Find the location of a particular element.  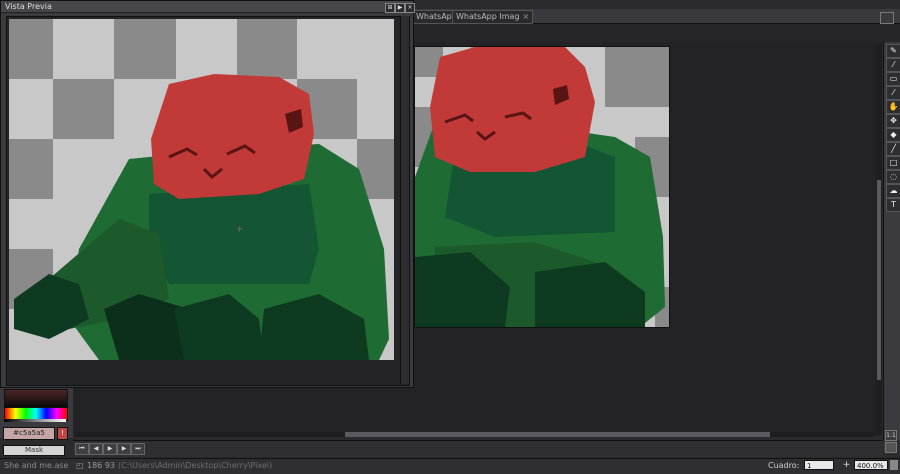

foreground-color-hex: #c5a5a5 is located at coordinates (29, 433).